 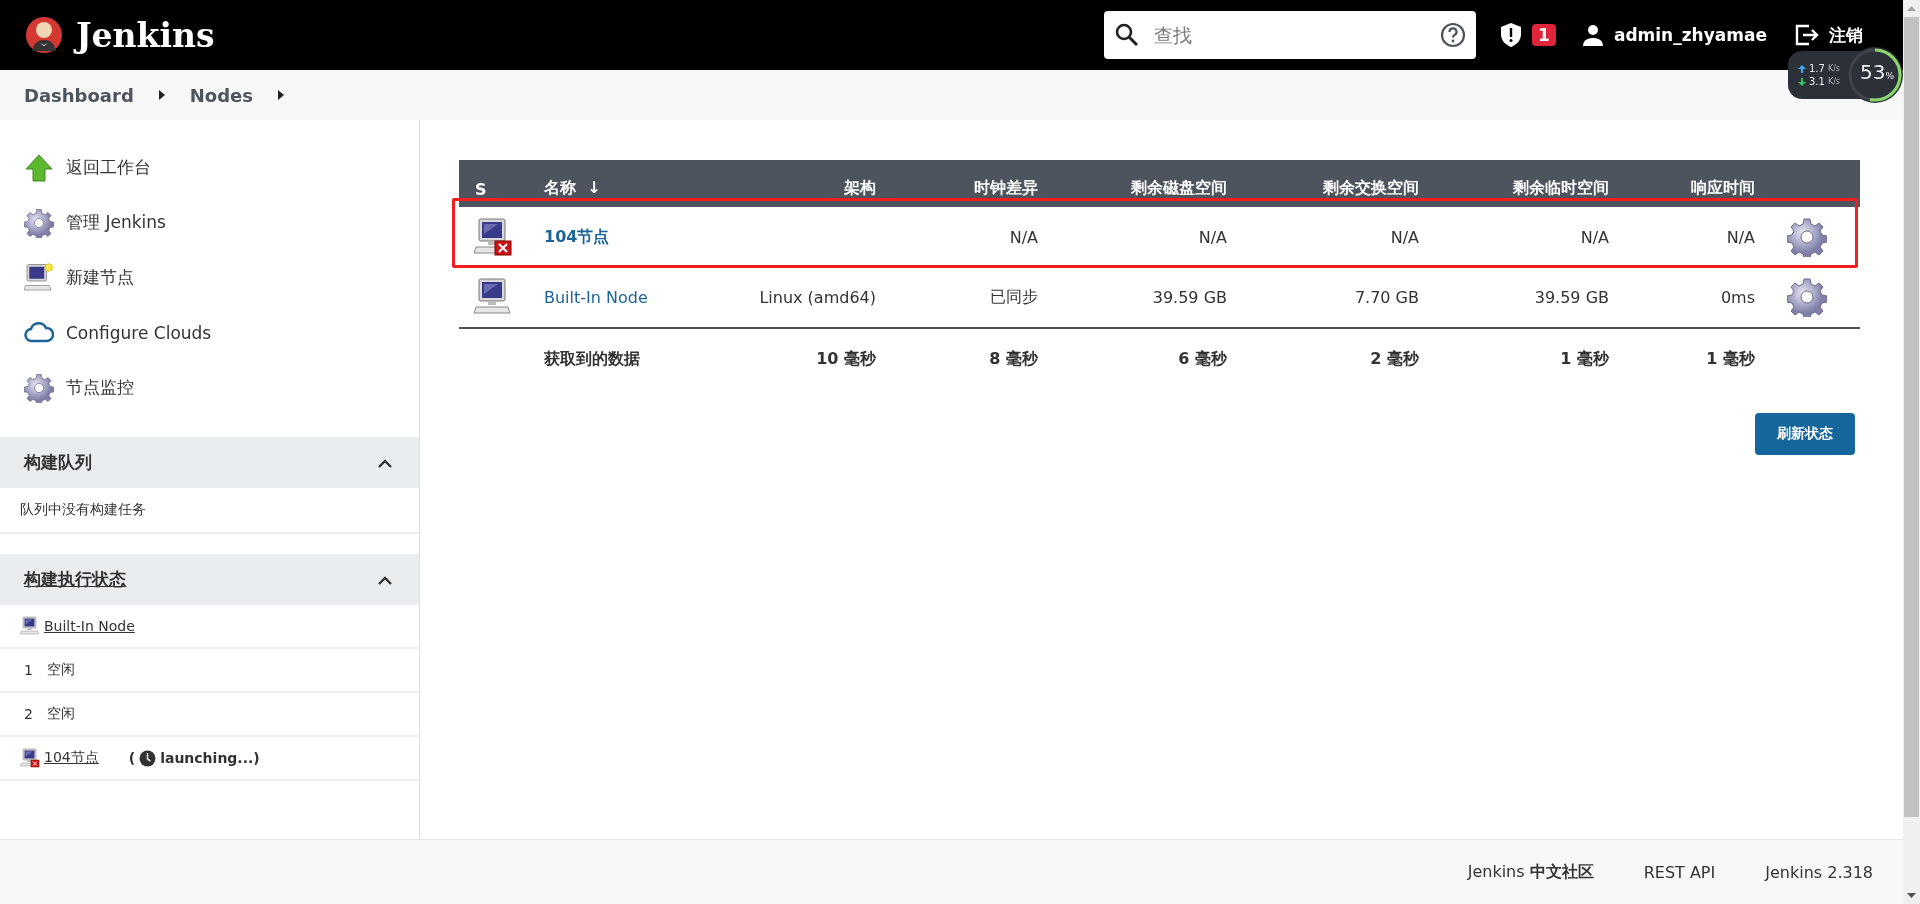 I want to click on column-header: 时钟差异, so click(x=1006, y=188).